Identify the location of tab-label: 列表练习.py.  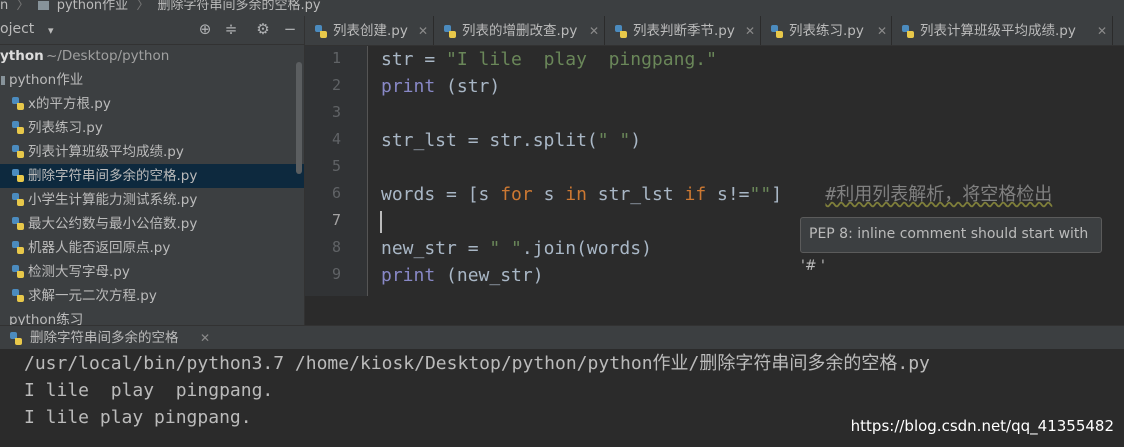
(826, 31).